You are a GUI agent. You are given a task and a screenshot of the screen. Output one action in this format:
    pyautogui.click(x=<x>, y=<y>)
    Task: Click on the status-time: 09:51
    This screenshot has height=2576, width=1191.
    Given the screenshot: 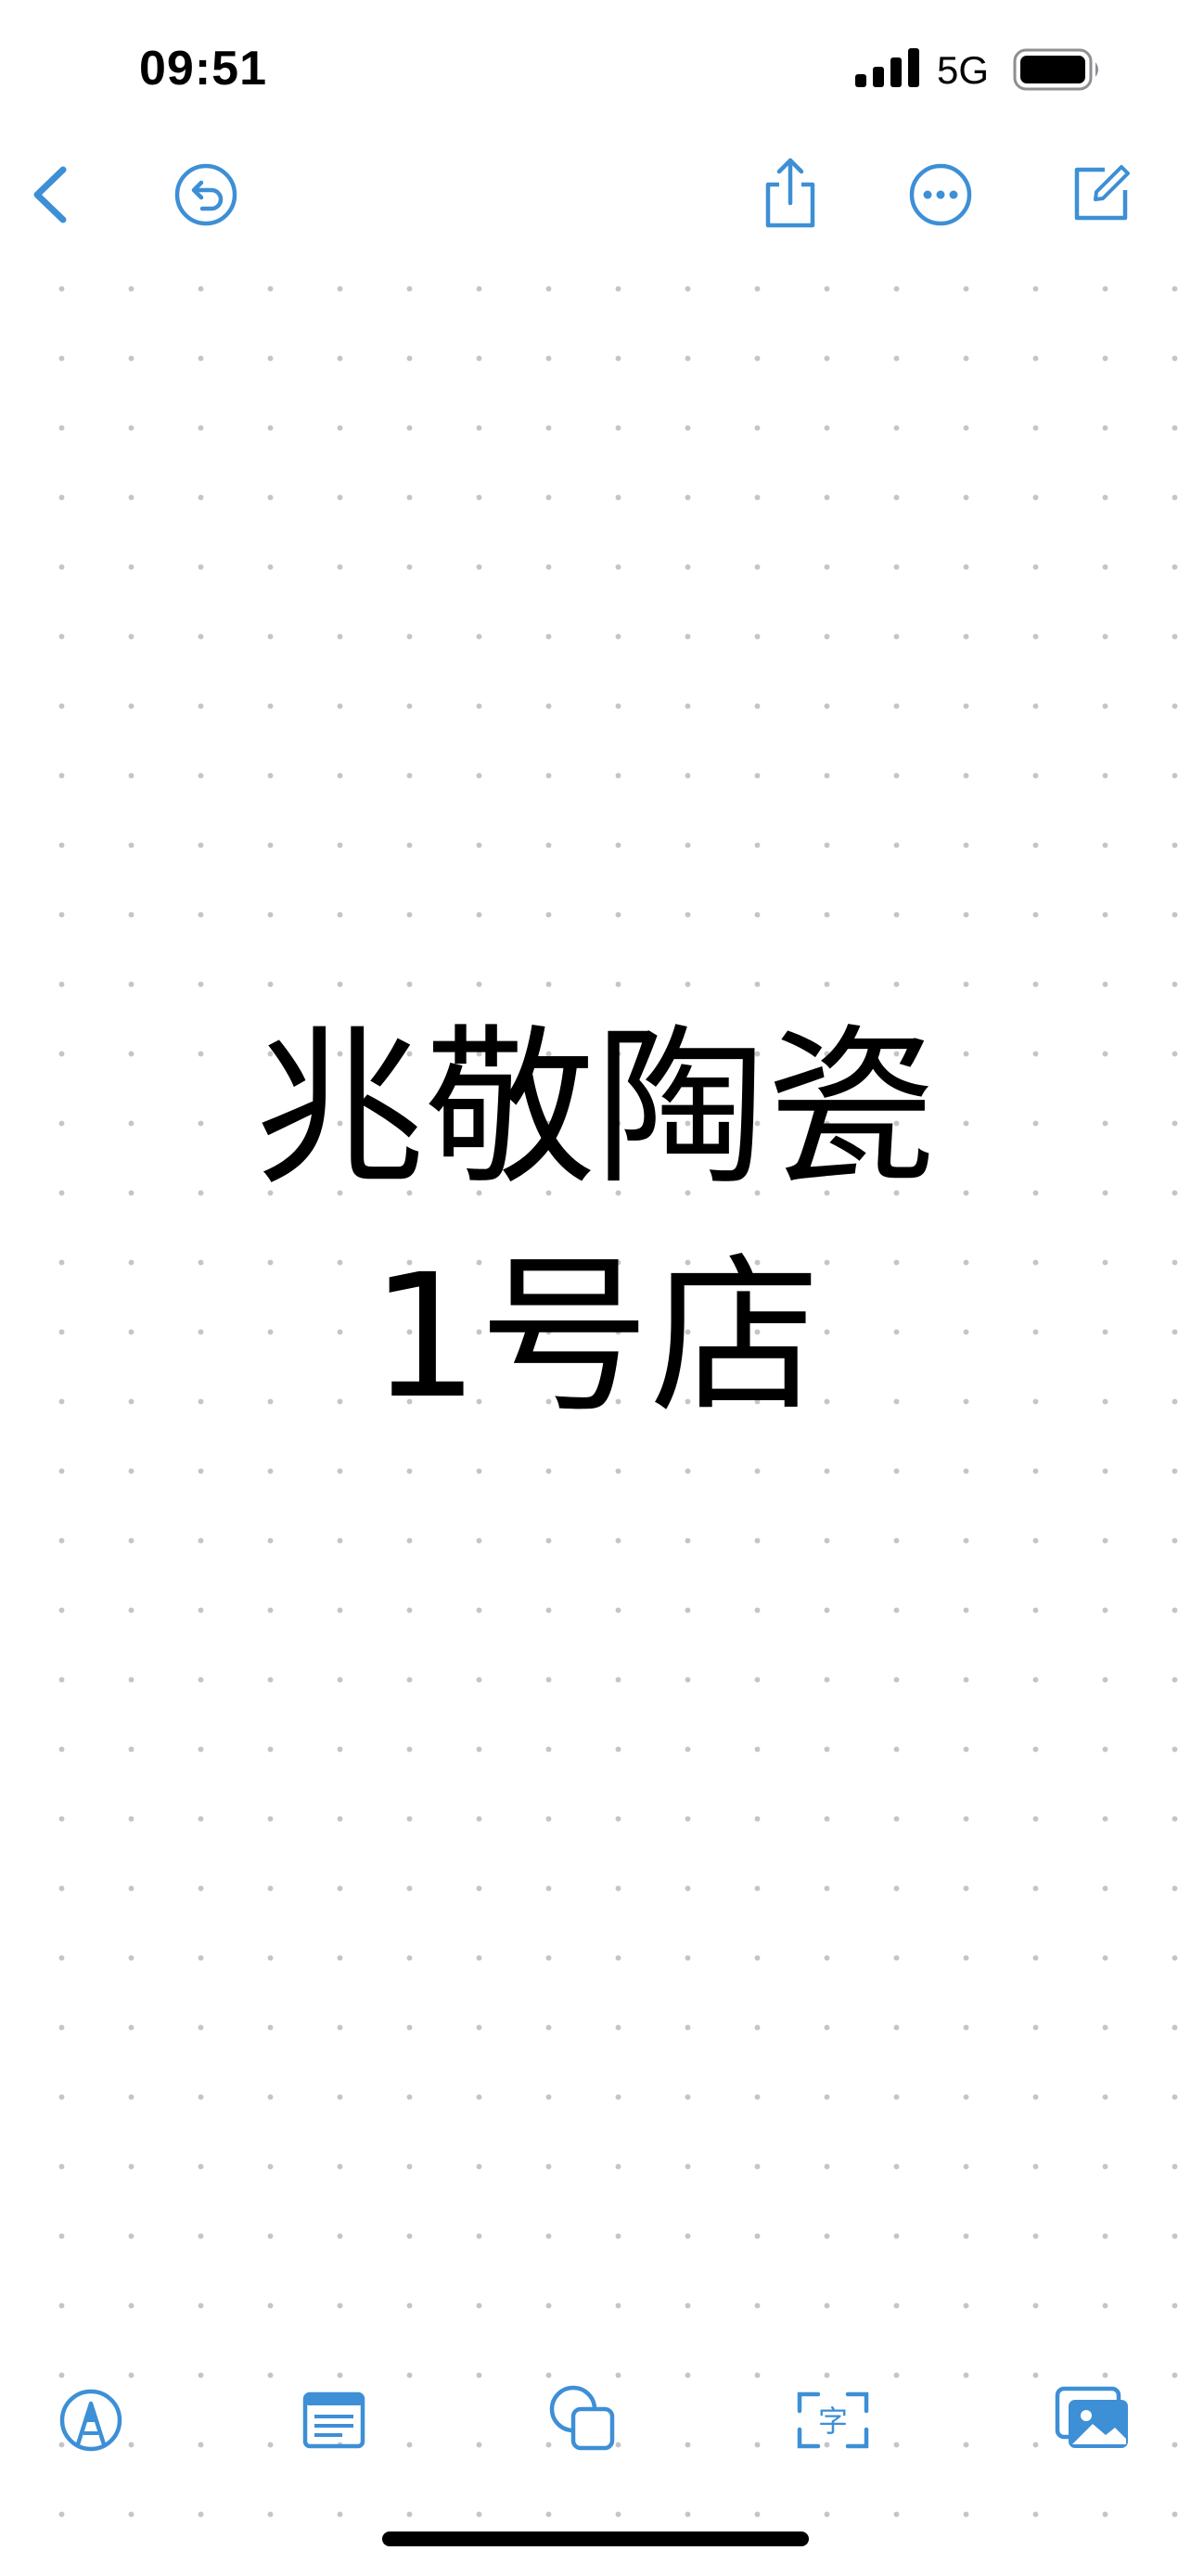 What is the action you would take?
    pyautogui.click(x=203, y=69)
    